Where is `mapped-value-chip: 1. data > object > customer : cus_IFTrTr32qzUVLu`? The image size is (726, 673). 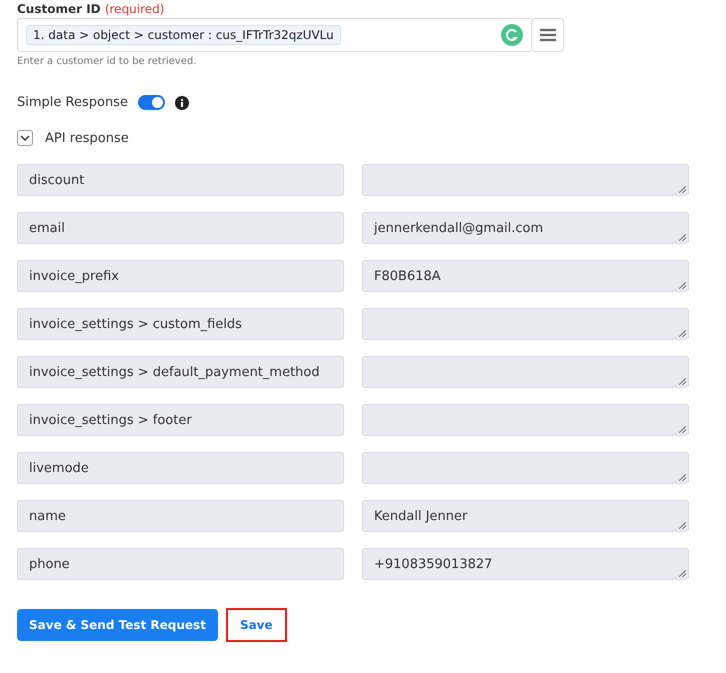
mapped-value-chip: 1. data > object > customer : cus_IFTrTr32qzUVLu is located at coordinates (183, 35).